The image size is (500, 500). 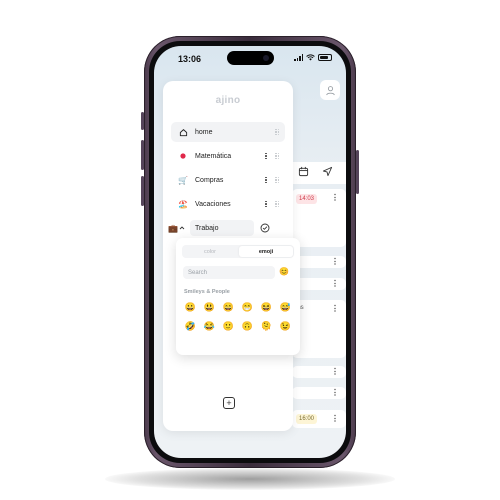 What do you see at coordinates (183, 132) in the screenshot?
I see `home-icon` at bounding box center [183, 132].